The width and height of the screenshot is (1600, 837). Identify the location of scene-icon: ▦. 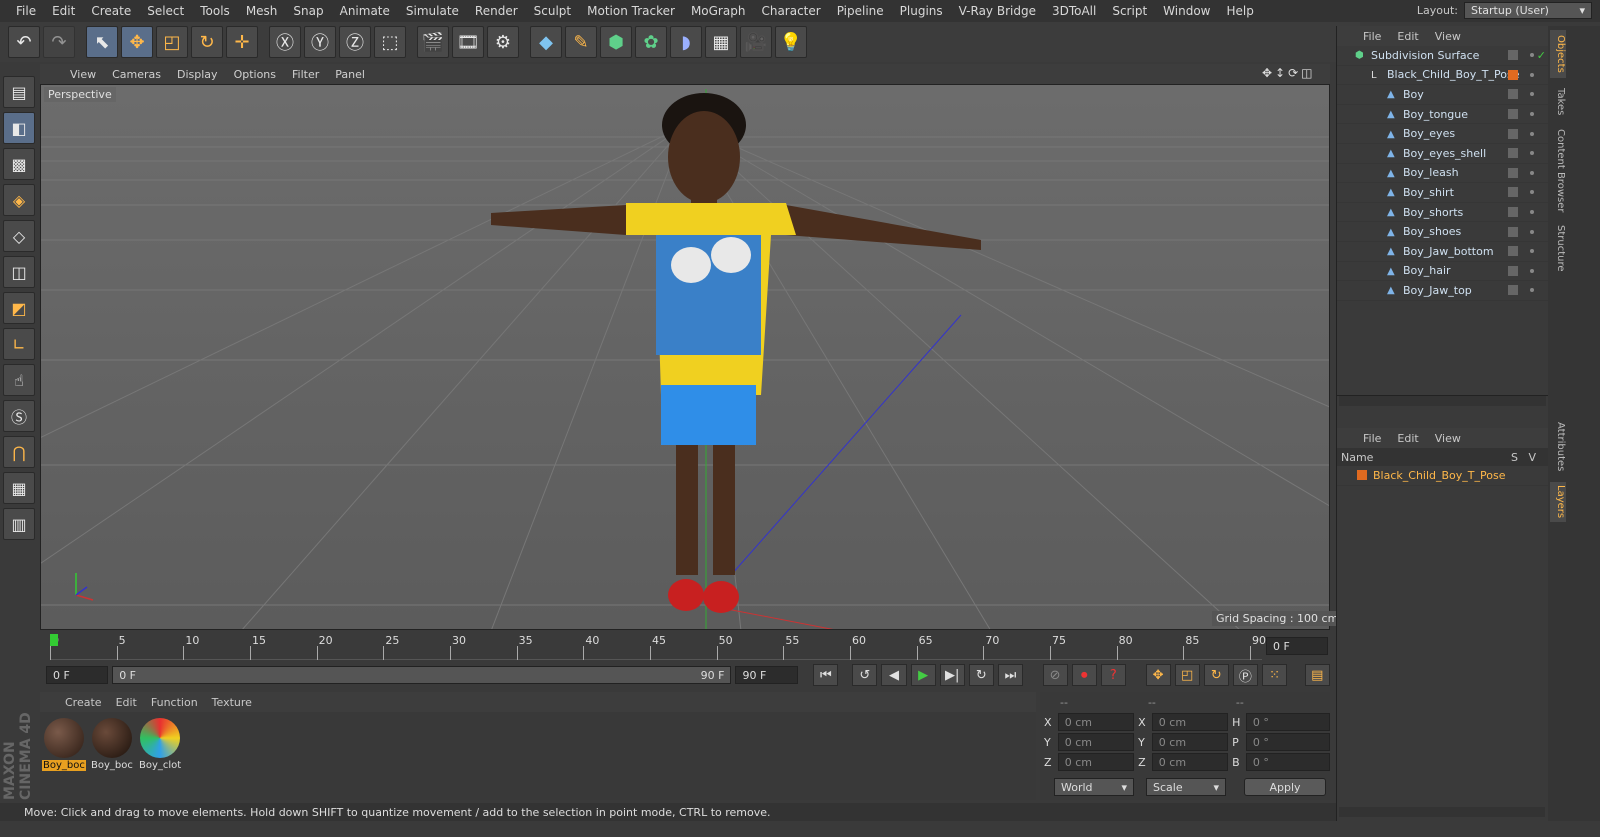
(721, 42).